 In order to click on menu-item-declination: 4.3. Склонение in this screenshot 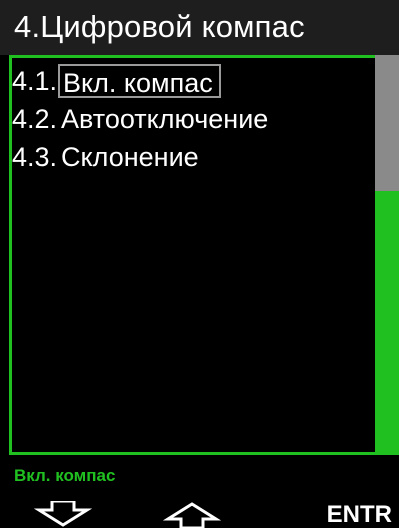, I will do `click(192, 157)`.